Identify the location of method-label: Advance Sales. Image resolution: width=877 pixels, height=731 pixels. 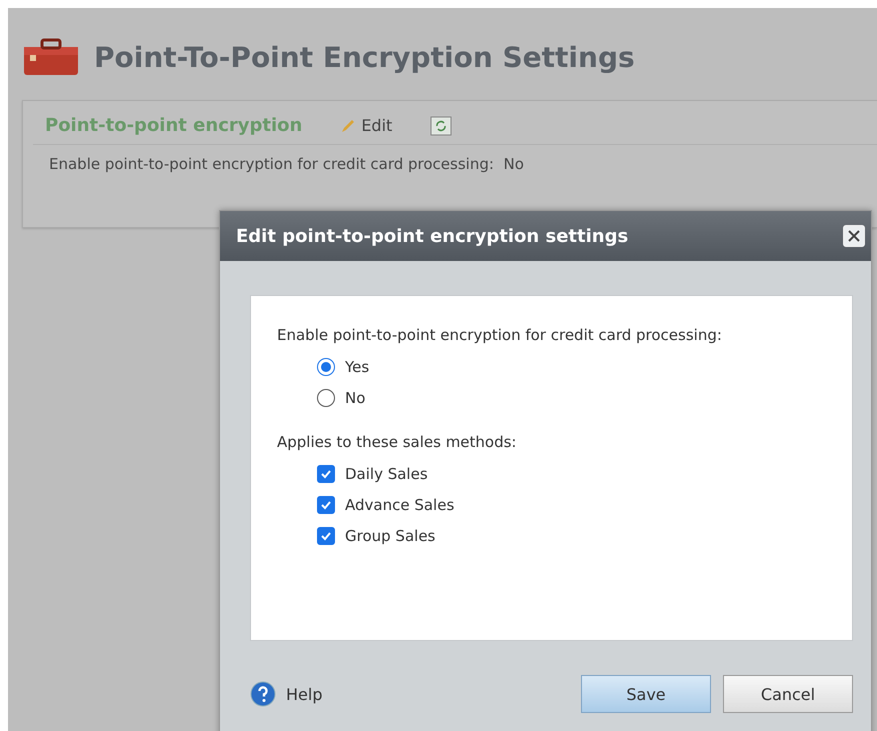
(399, 505).